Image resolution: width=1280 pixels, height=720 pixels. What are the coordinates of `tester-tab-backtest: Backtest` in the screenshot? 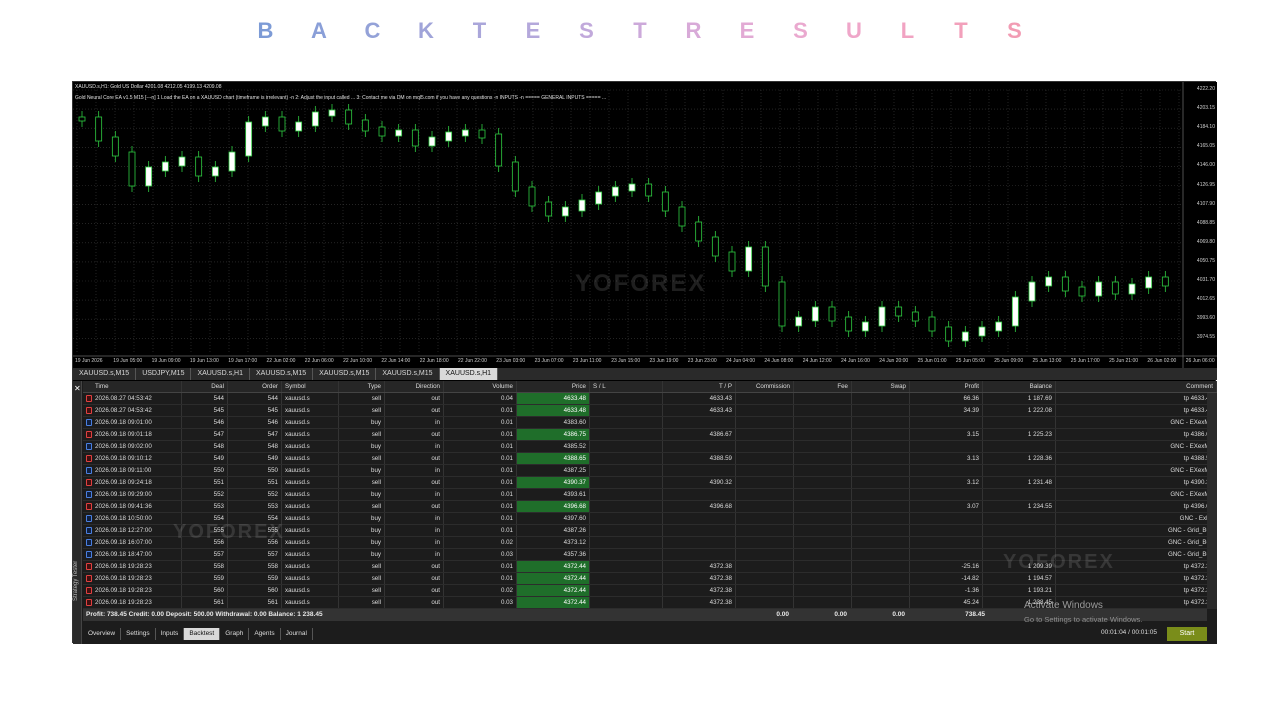 It's located at (202, 634).